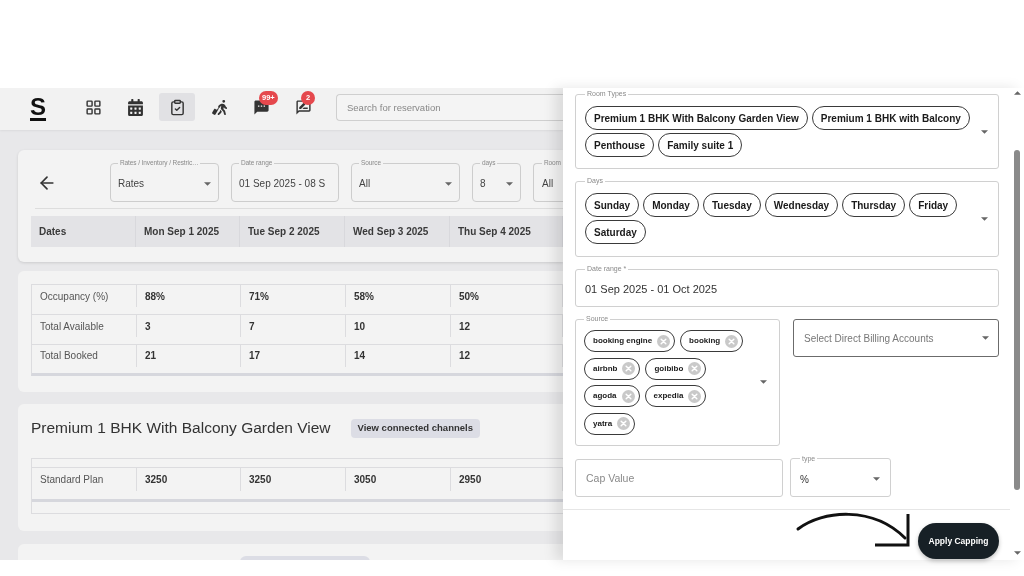 The width and height of the screenshot is (1024, 576). Describe the element at coordinates (415, 428) in the screenshot. I see `view-channels-button: View connected channels` at that location.